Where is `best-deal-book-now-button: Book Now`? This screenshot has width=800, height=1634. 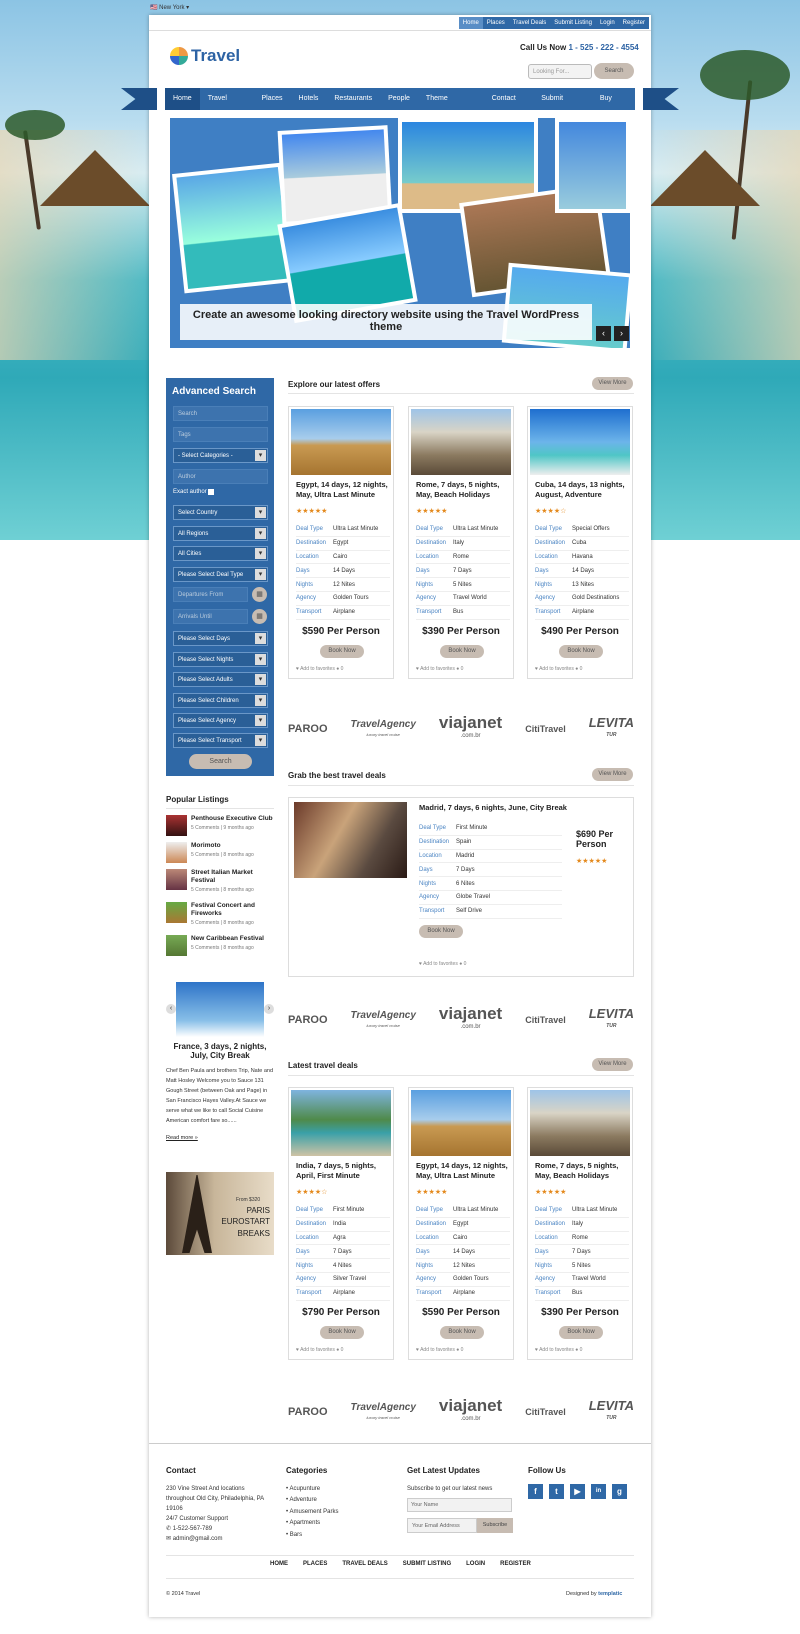
best-deal-book-now-button: Book Now is located at coordinates (441, 931).